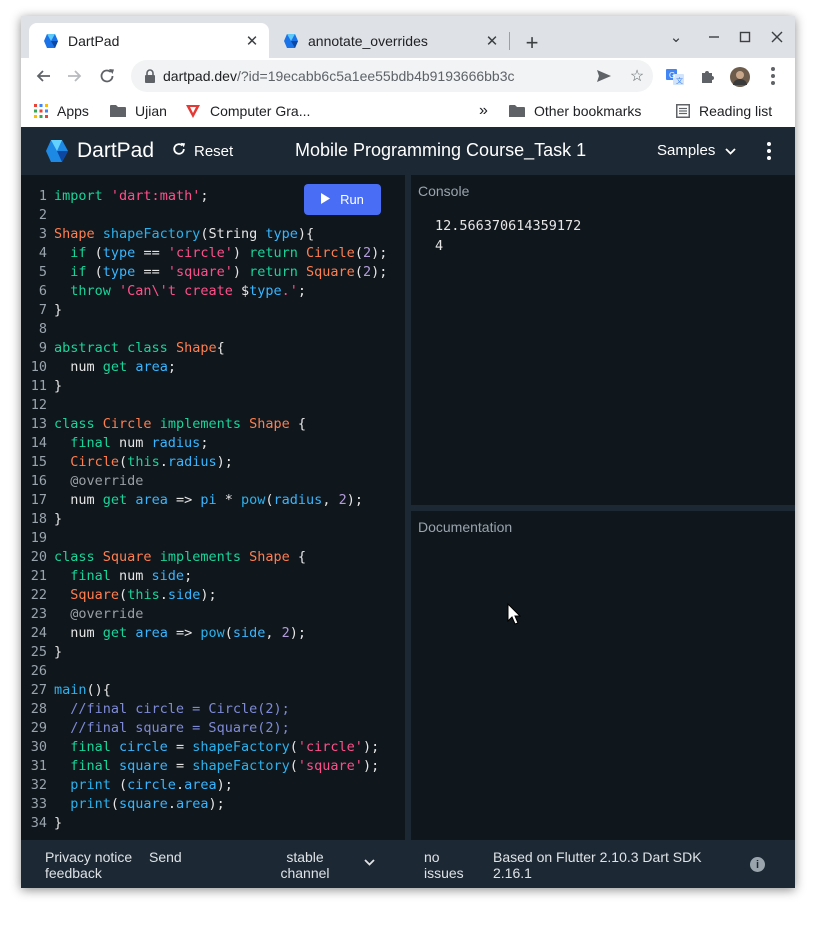  Describe the element at coordinates (389, 40) in the screenshot. I see `tab-annotate-overrides: annotate_overrides ✕` at that location.